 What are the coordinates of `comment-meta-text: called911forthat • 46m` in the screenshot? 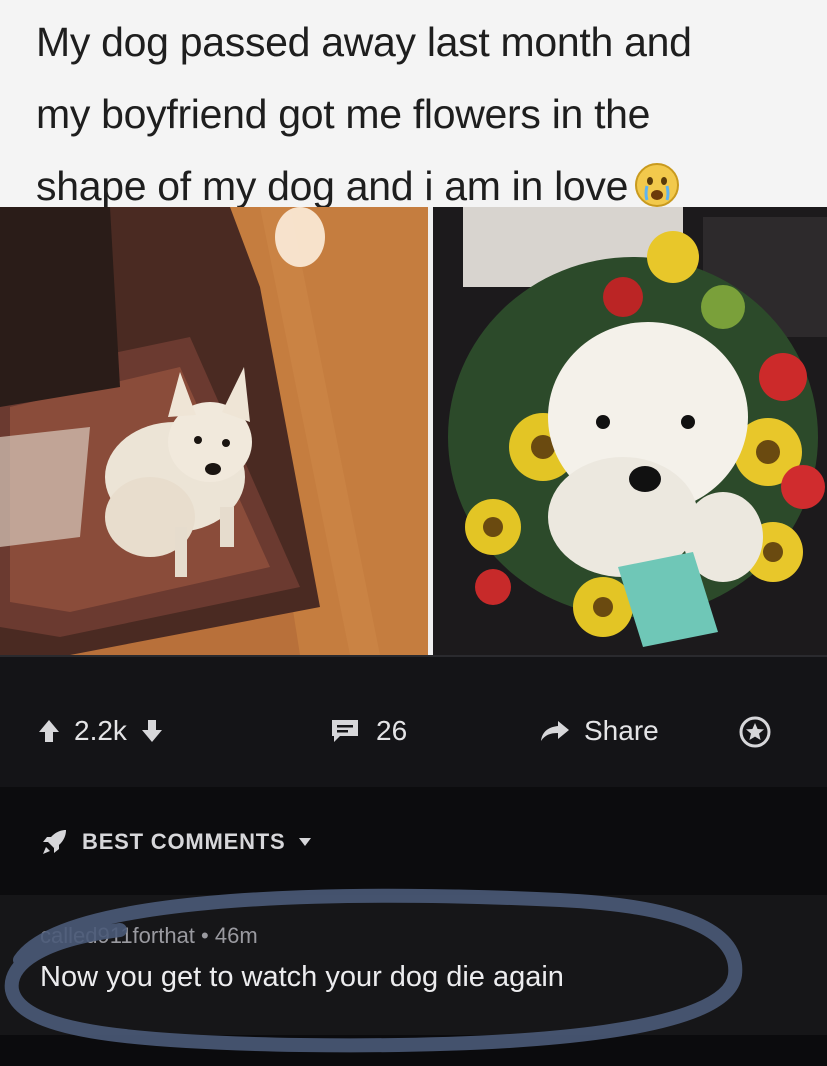 It's located at (149, 935).